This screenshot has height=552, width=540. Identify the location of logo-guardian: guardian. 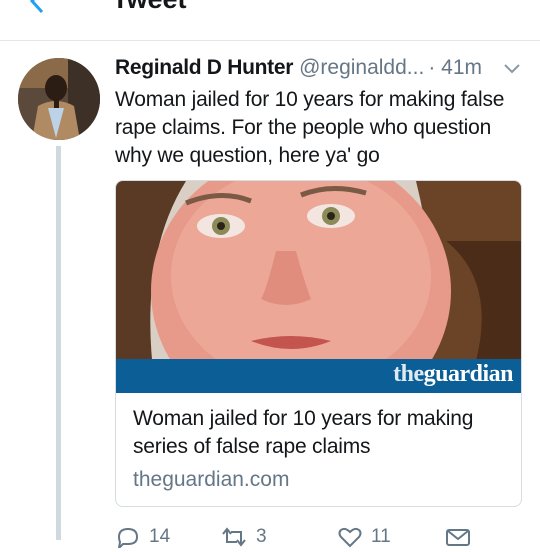
(468, 374).